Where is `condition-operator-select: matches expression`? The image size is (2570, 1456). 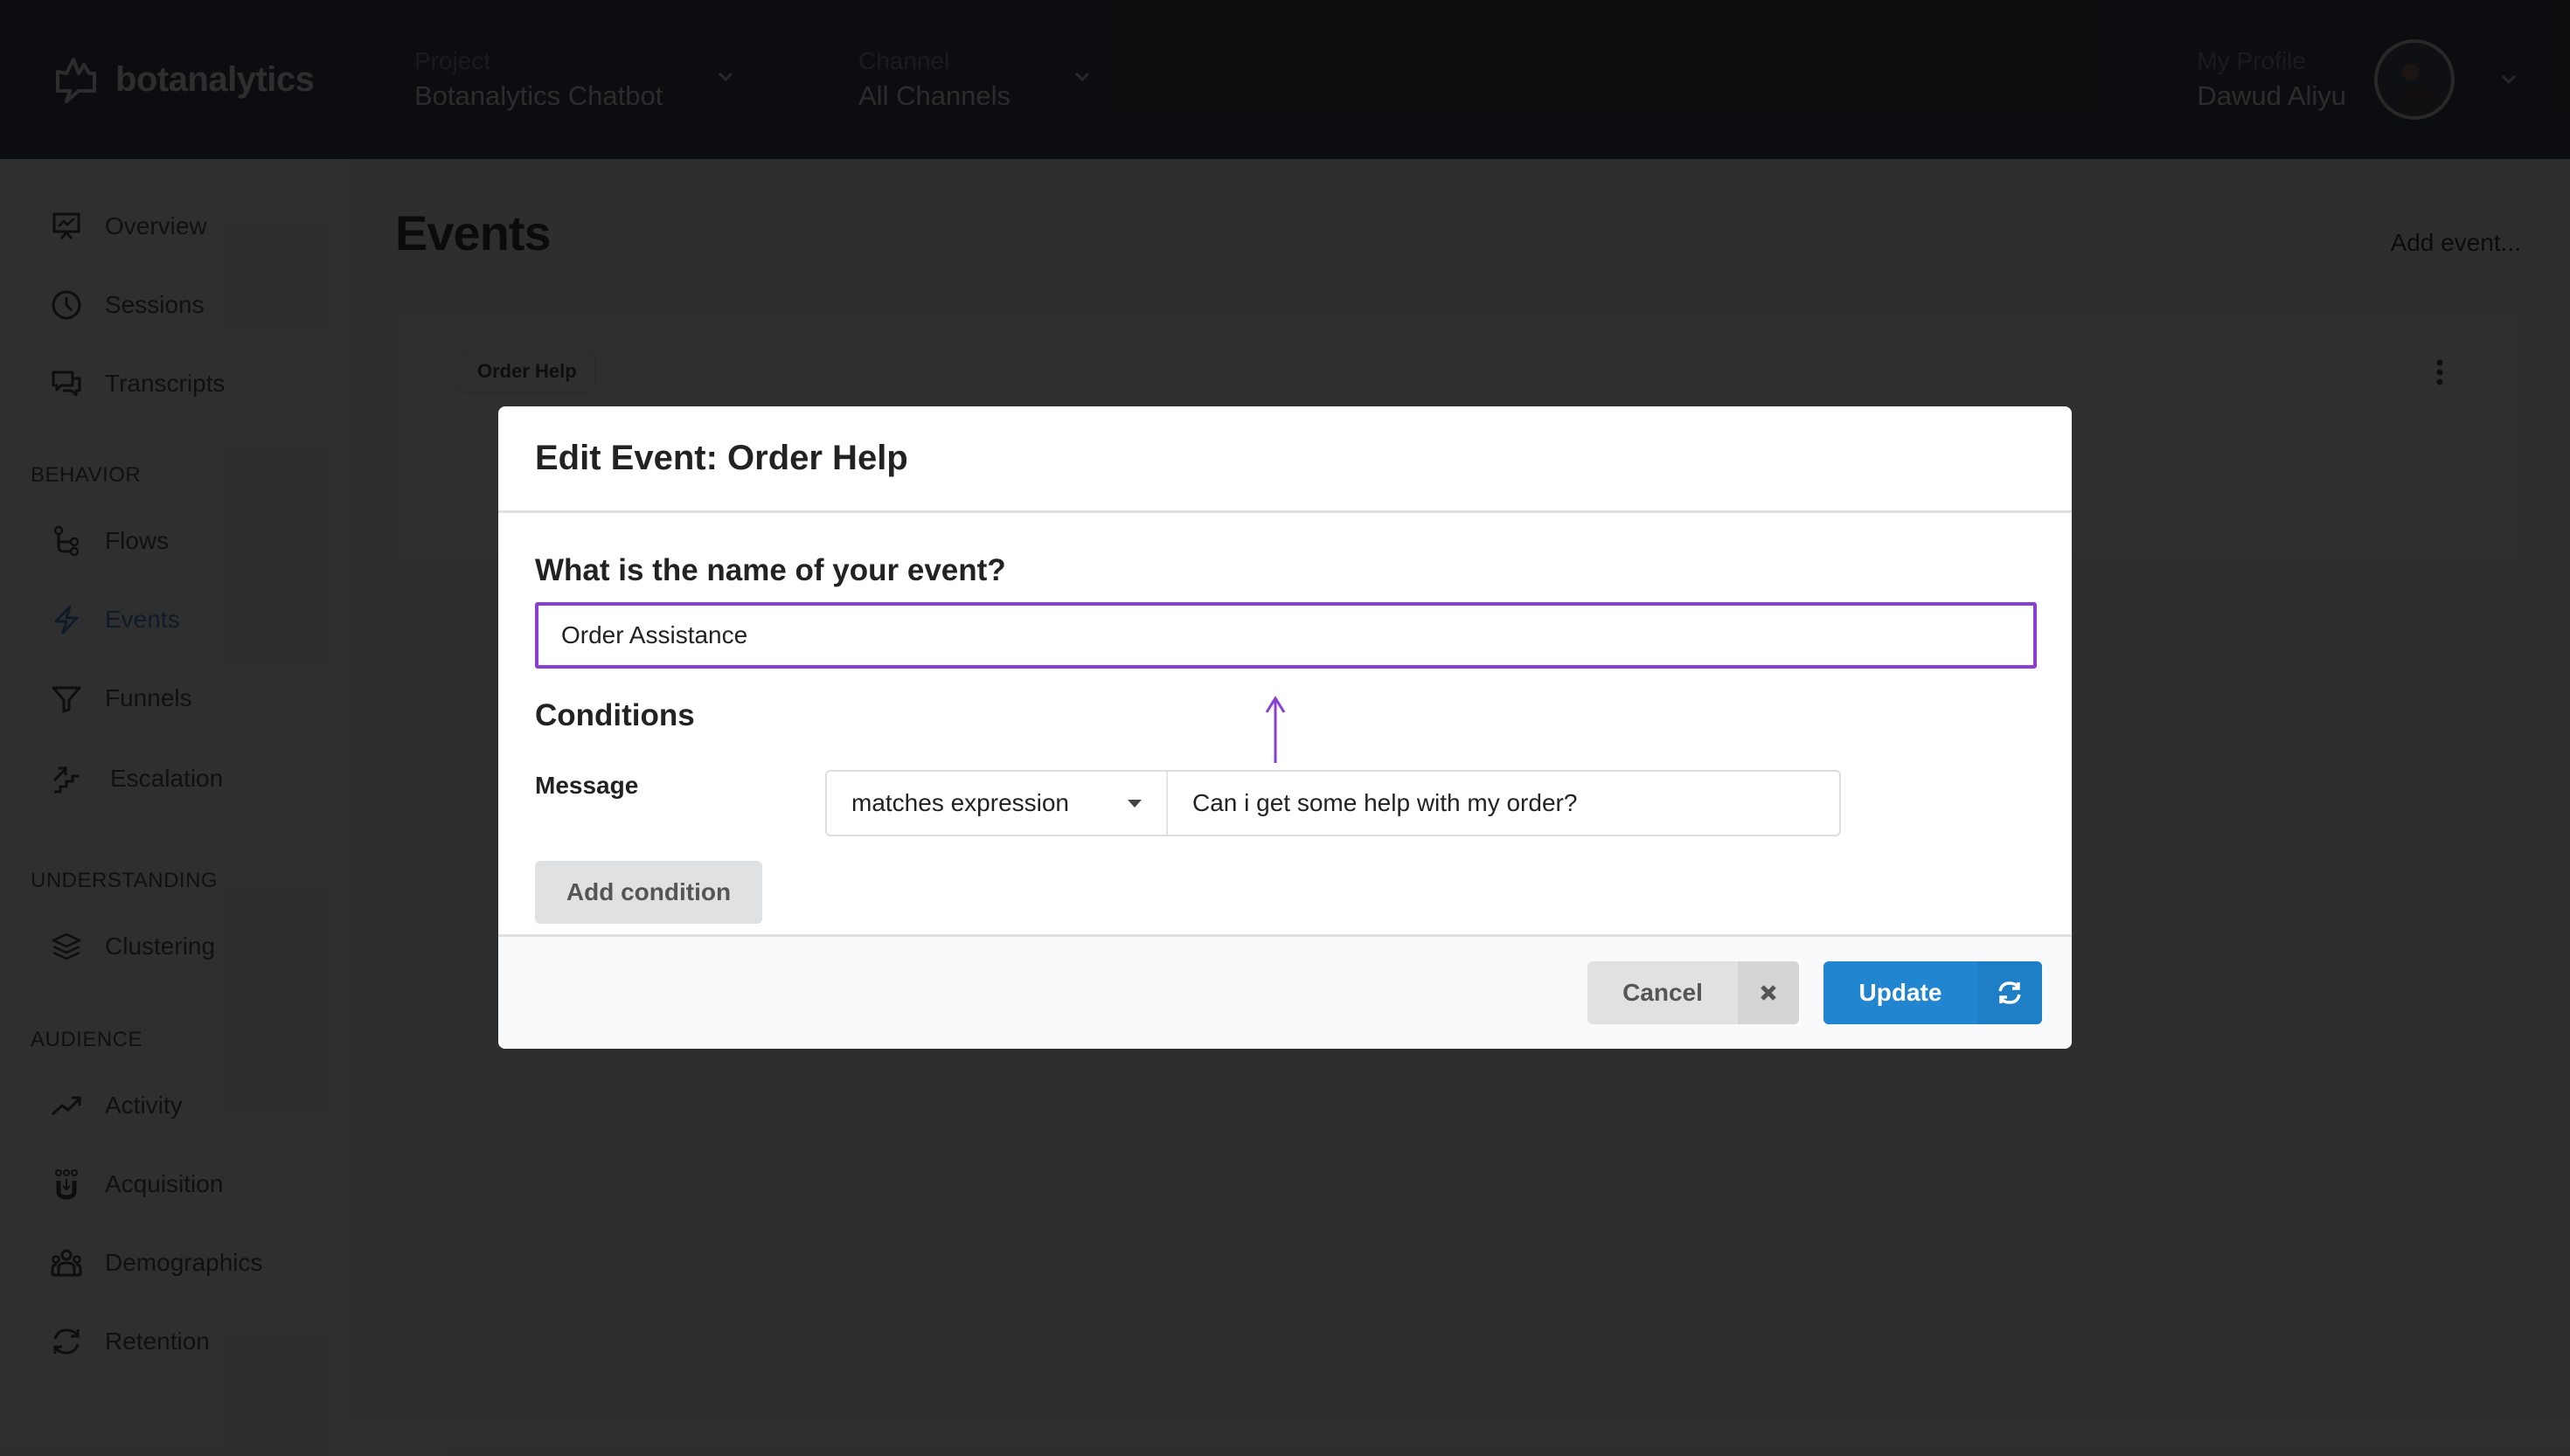
condition-operator-select: matches expression is located at coordinates (997, 803).